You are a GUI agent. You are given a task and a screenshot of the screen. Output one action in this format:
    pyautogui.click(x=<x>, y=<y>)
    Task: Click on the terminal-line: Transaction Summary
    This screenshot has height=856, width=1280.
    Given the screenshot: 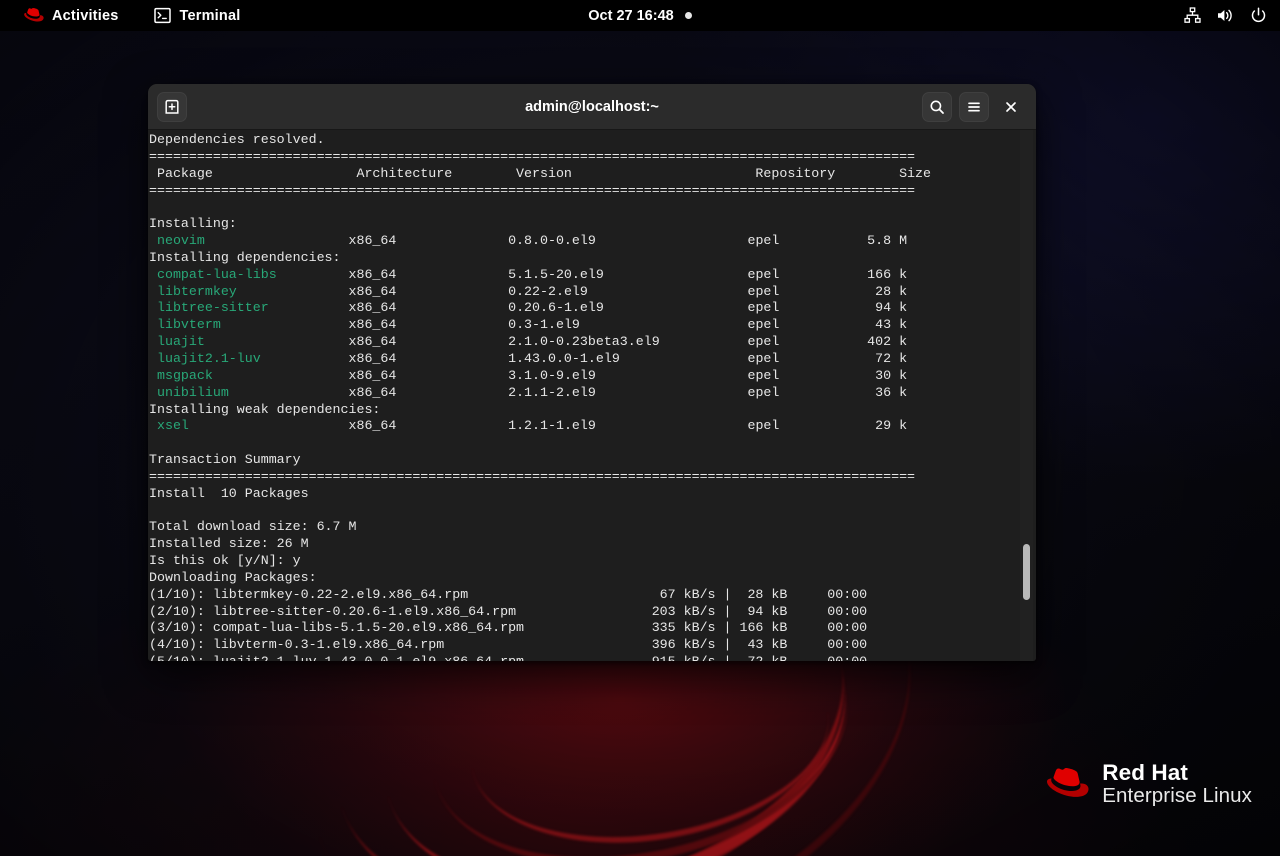 What is the action you would take?
    pyautogui.click(x=225, y=460)
    